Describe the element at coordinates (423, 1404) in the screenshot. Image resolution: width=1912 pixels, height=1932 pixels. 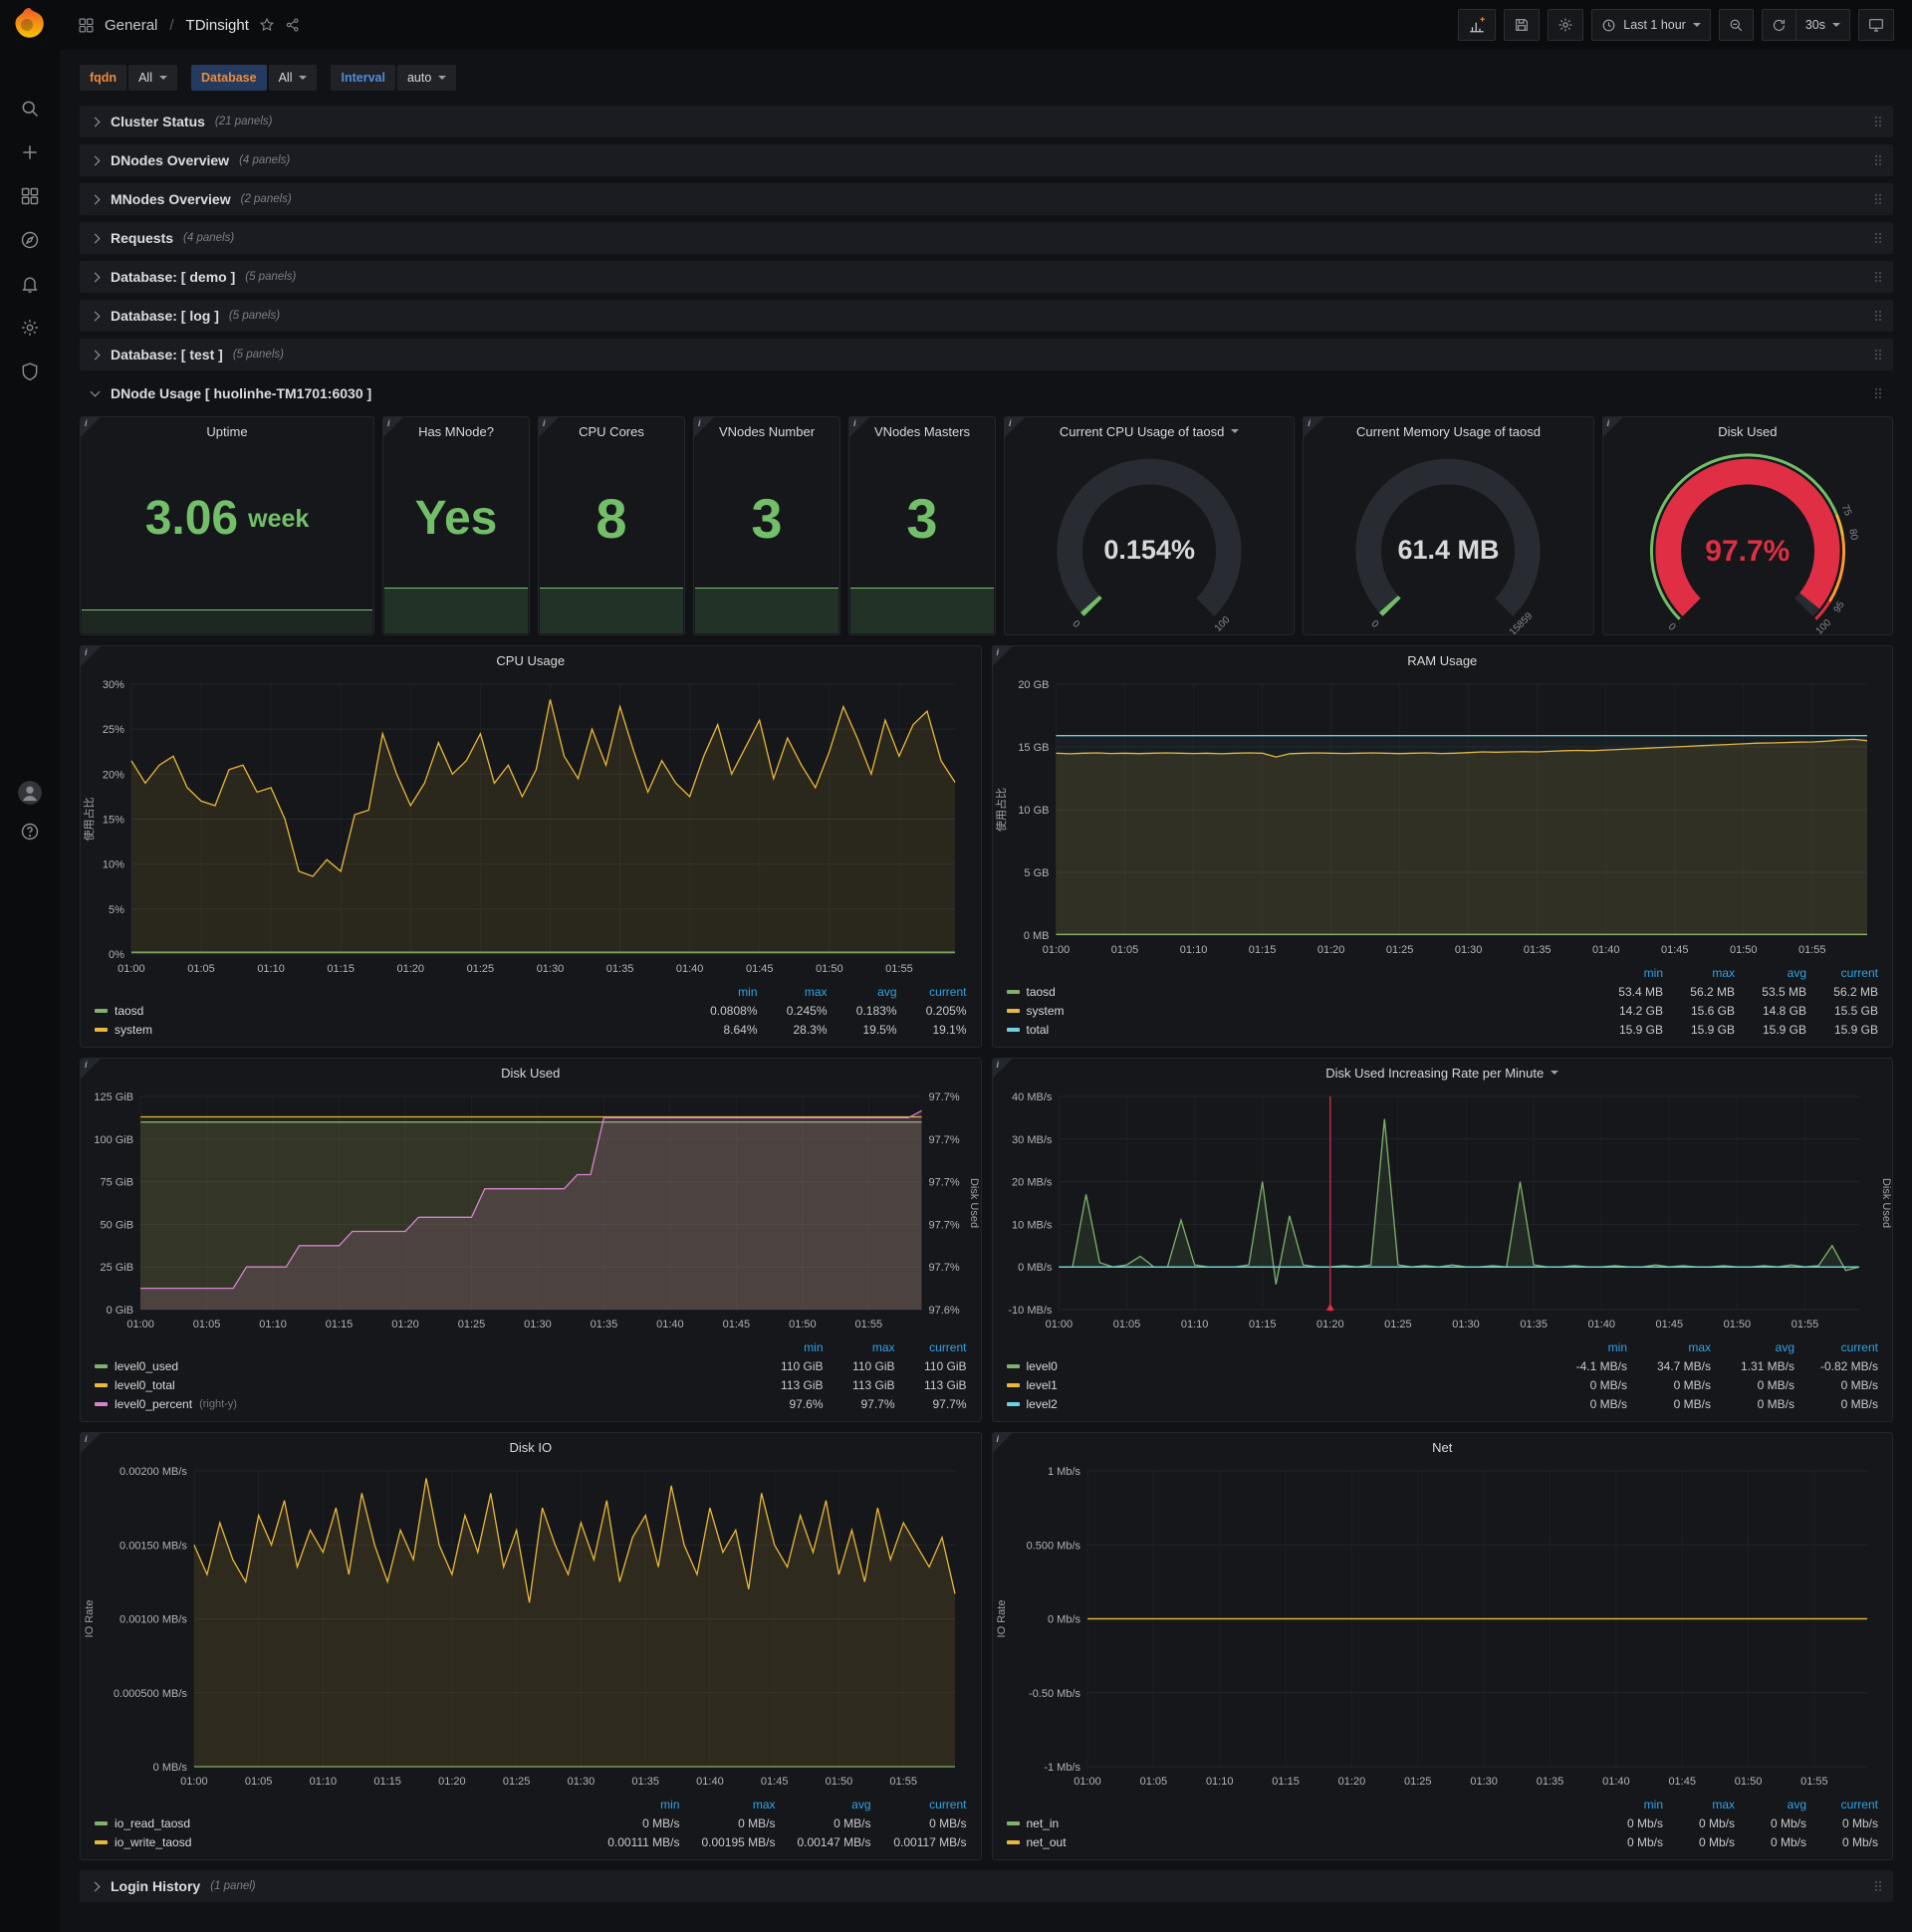
I see `legend-series-level0_percent: level0_percent (right-y)` at that location.